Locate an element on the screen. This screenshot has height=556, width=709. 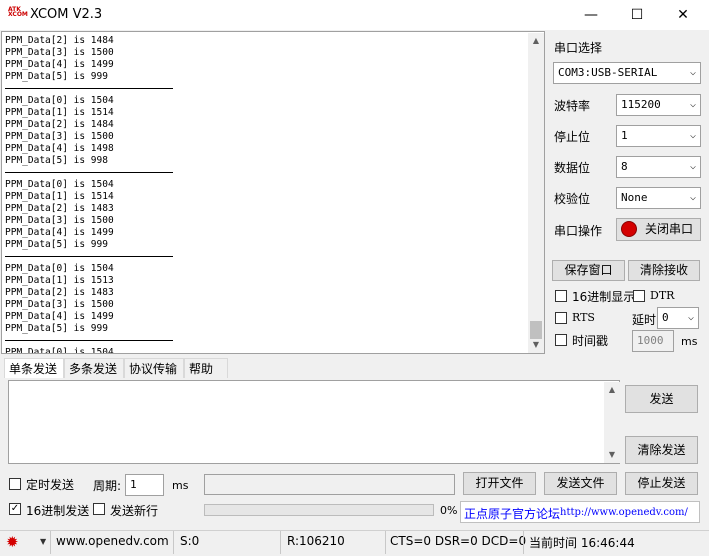
parity-select: None ⌵ is located at coordinates (658, 198).